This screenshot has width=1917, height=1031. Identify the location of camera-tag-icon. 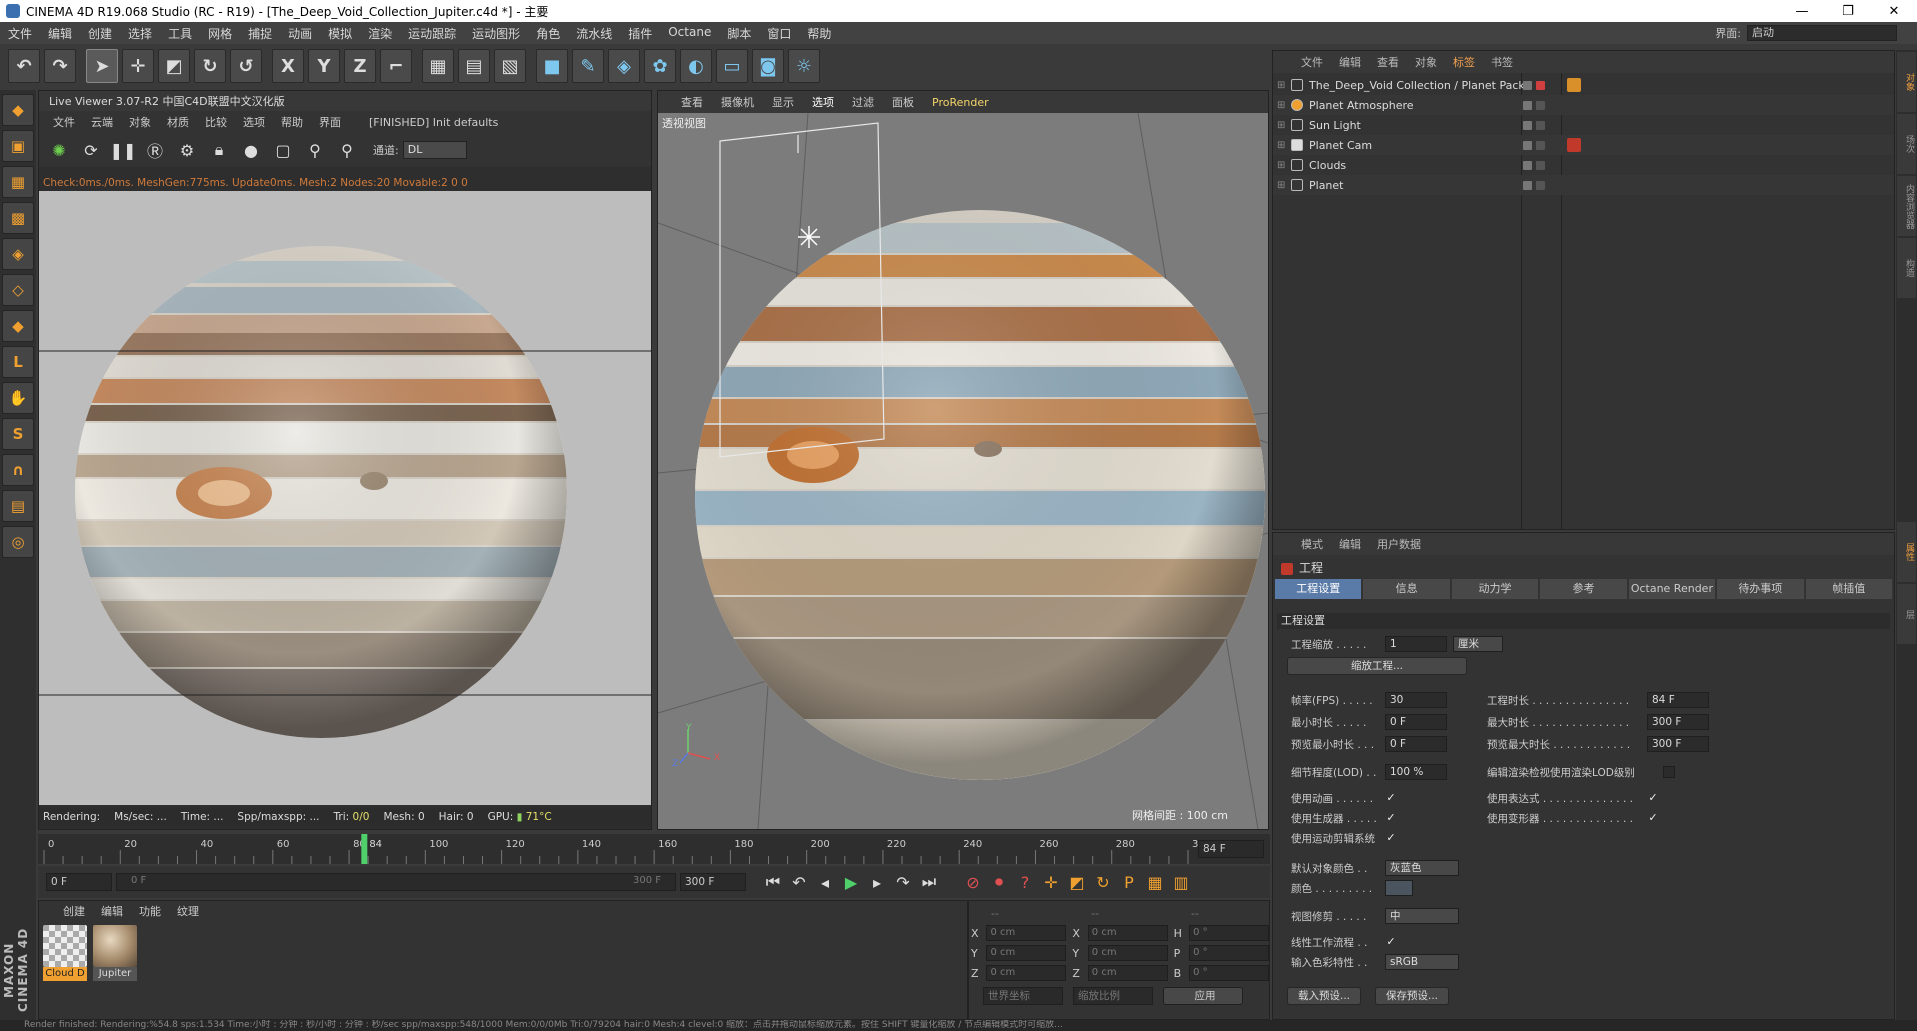
(1574, 145).